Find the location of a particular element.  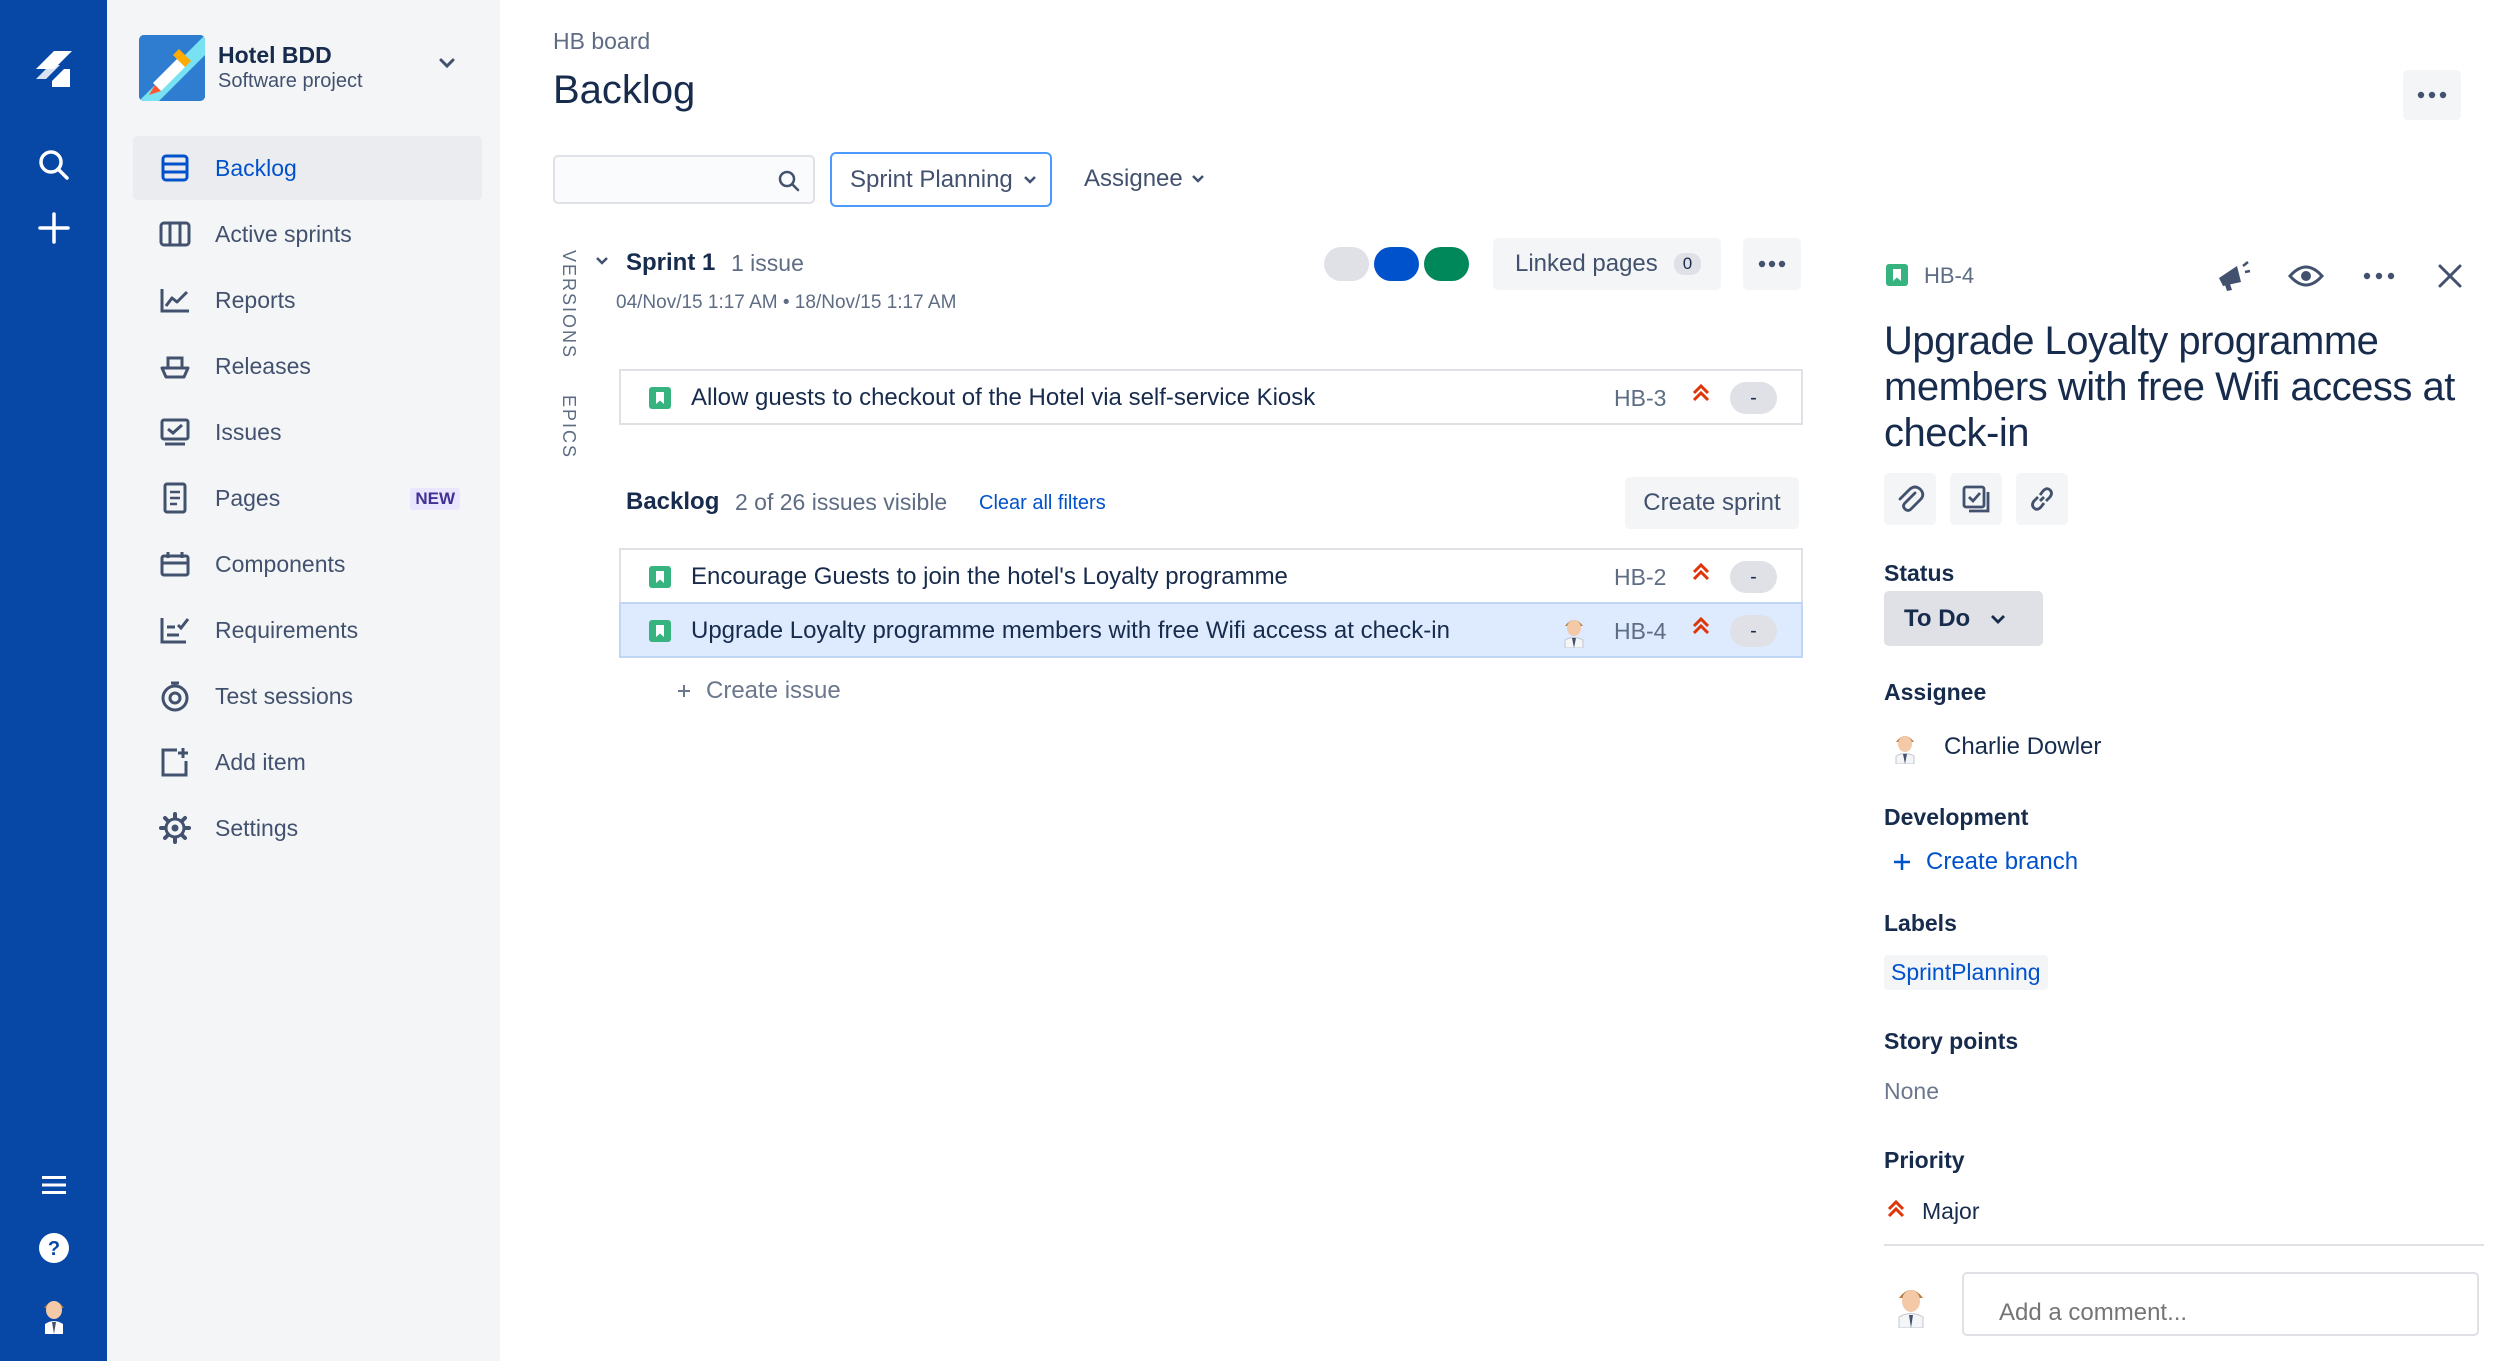

subtask-checklist-icon is located at coordinates (1976, 499).